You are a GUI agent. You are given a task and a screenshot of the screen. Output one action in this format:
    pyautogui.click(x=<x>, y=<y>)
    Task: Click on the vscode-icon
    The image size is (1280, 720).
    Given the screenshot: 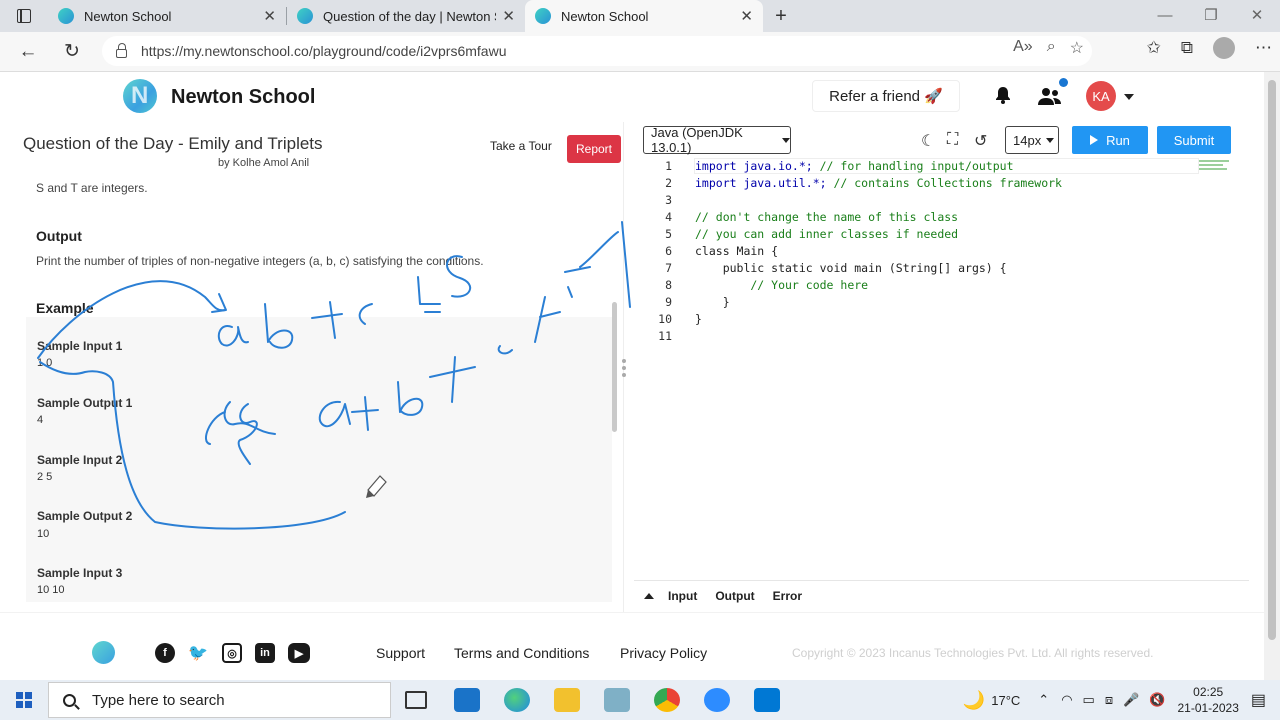 What is the action you would take?
    pyautogui.click(x=767, y=700)
    